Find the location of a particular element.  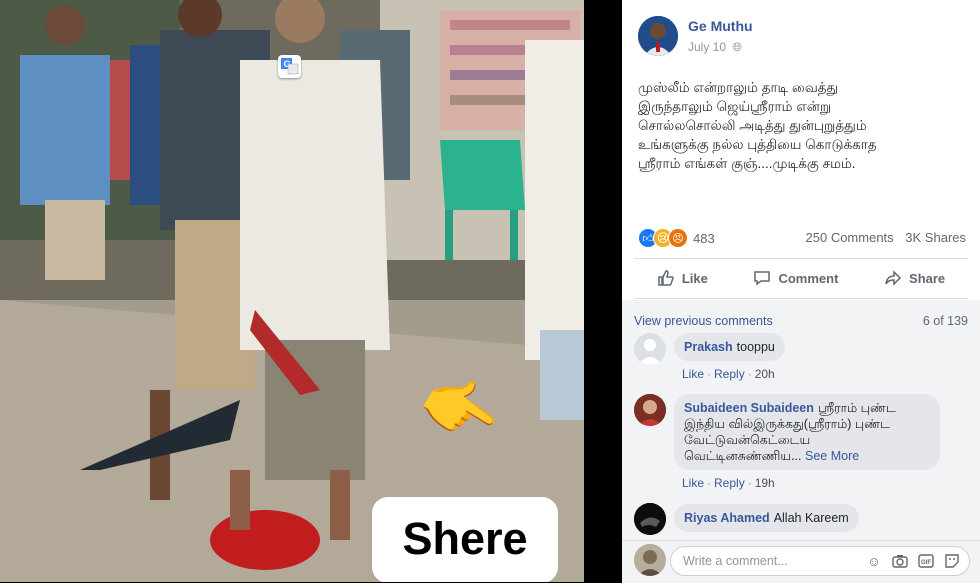

globe-icon: 🌐︎ is located at coordinates (737, 47).